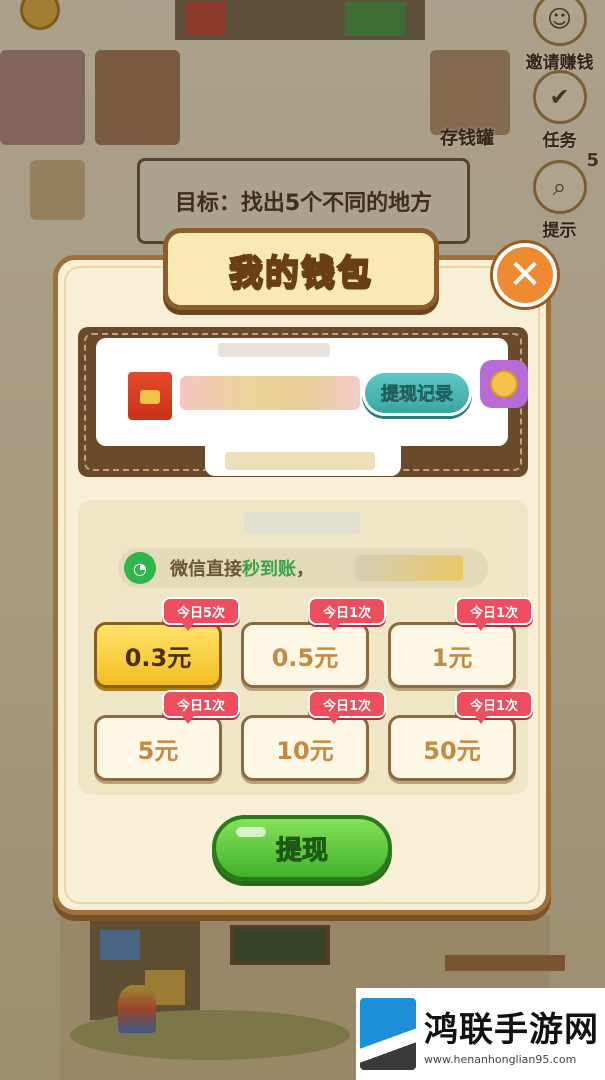  What do you see at coordinates (158, 748) in the screenshot?
I see `amount-option-5: 5元` at bounding box center [158, 748].